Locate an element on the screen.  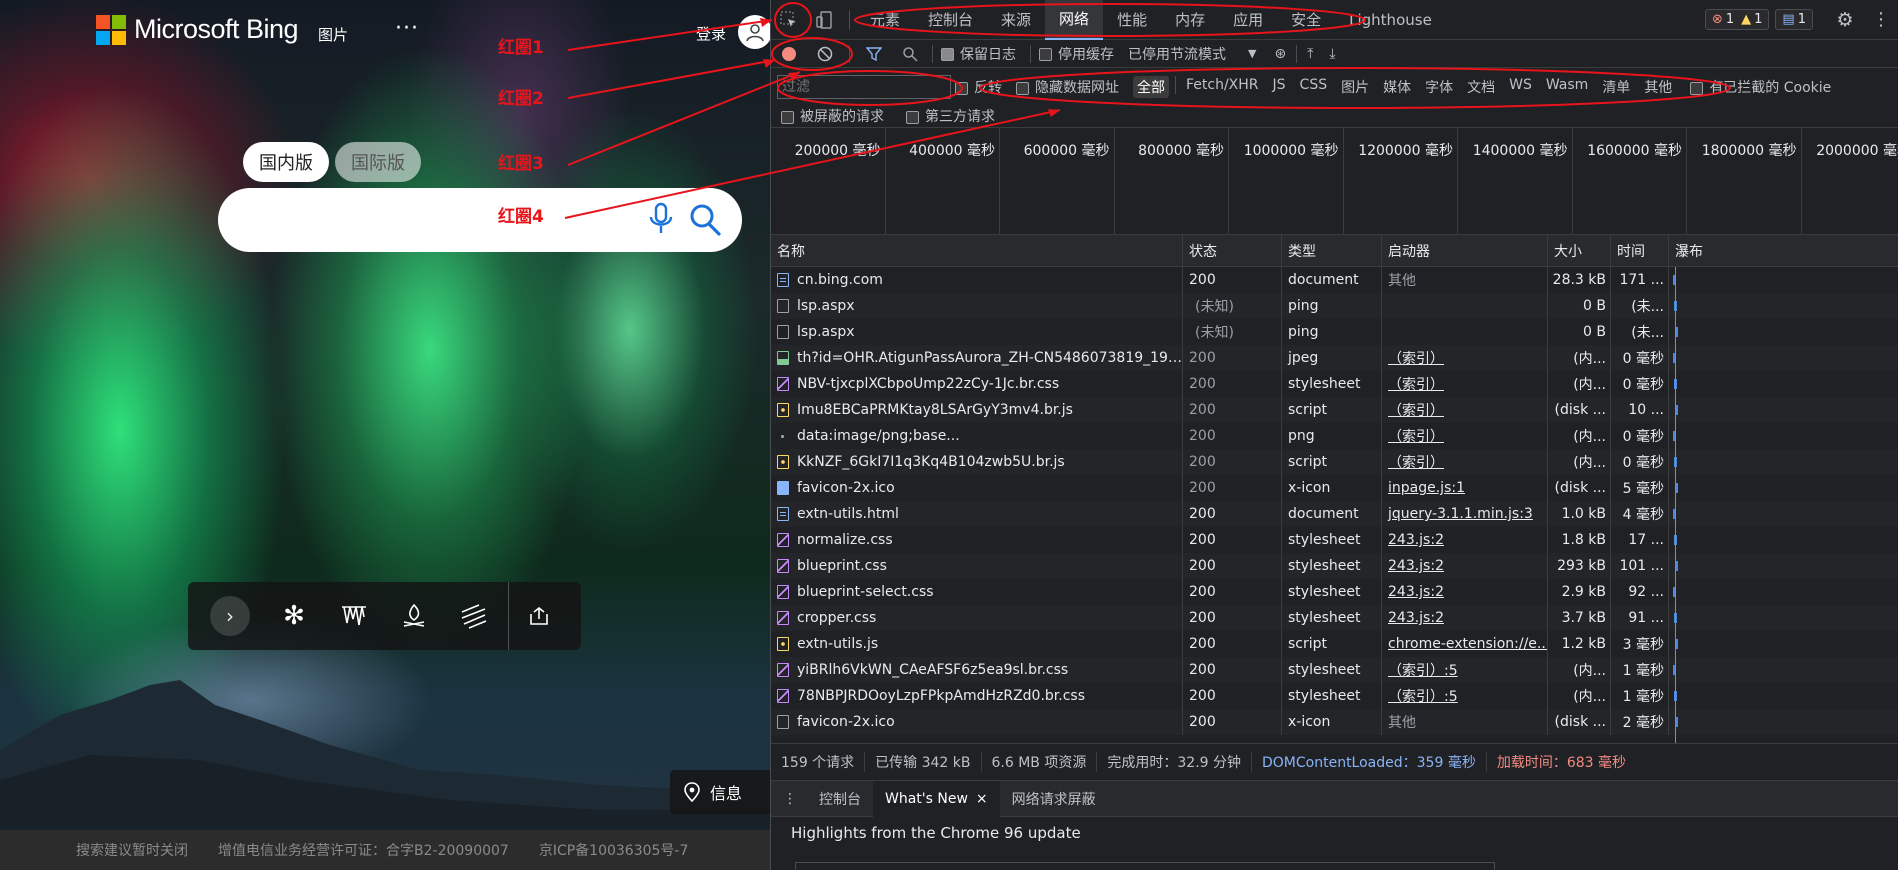
avatar is located at coordinates (754, 32).